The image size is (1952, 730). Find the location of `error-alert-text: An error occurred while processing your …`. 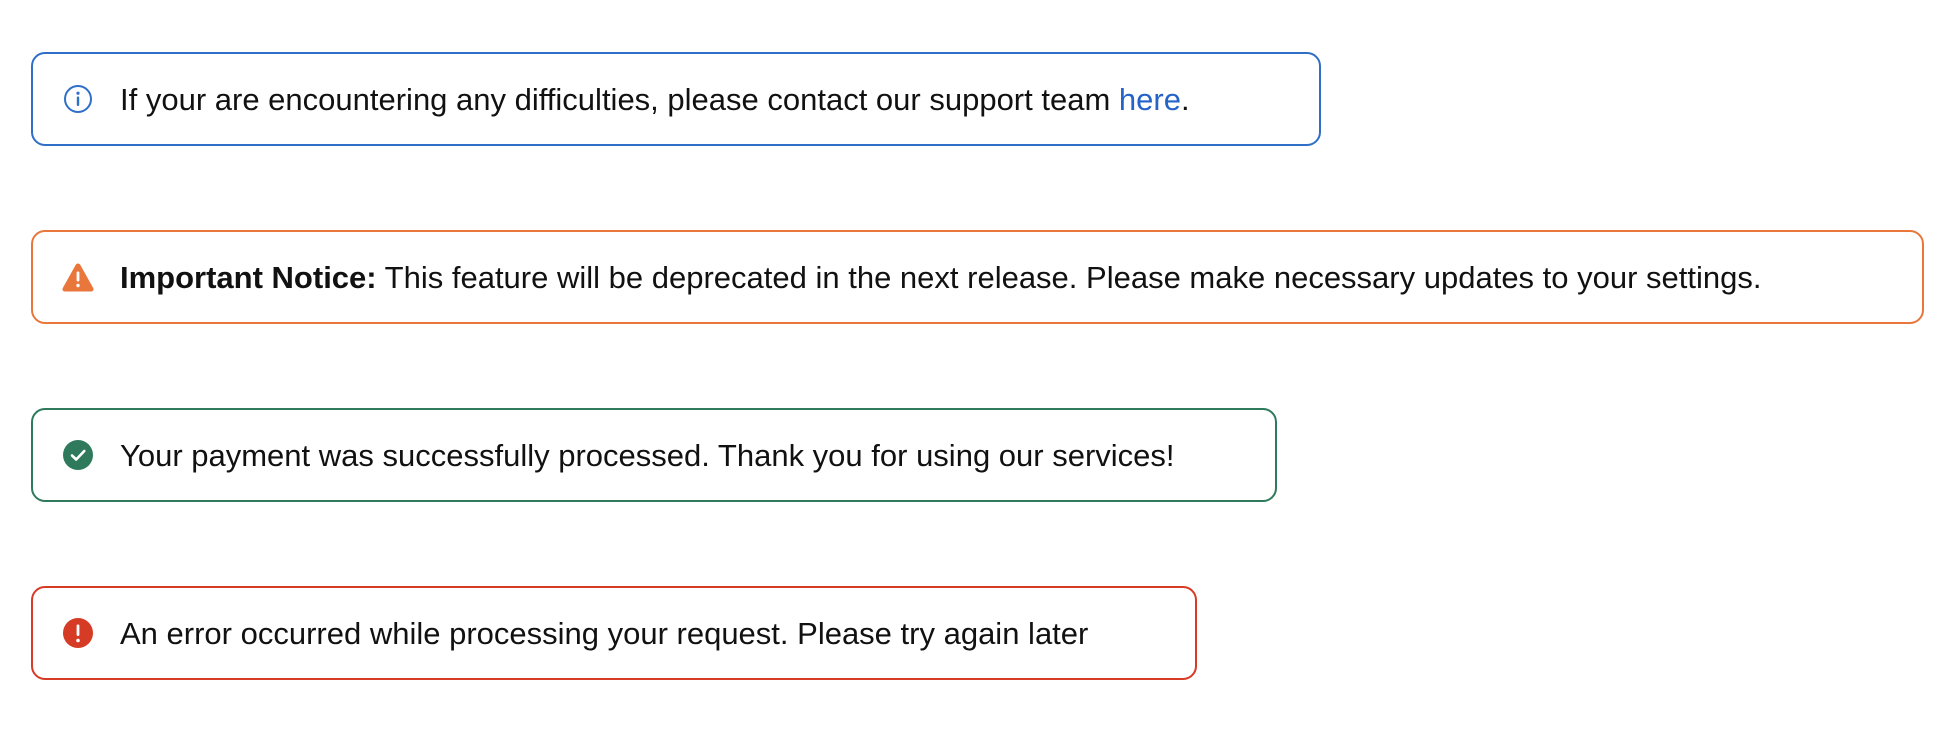

error-alert-text: An error occurred while processing your … is located at coordinates (604, 633).